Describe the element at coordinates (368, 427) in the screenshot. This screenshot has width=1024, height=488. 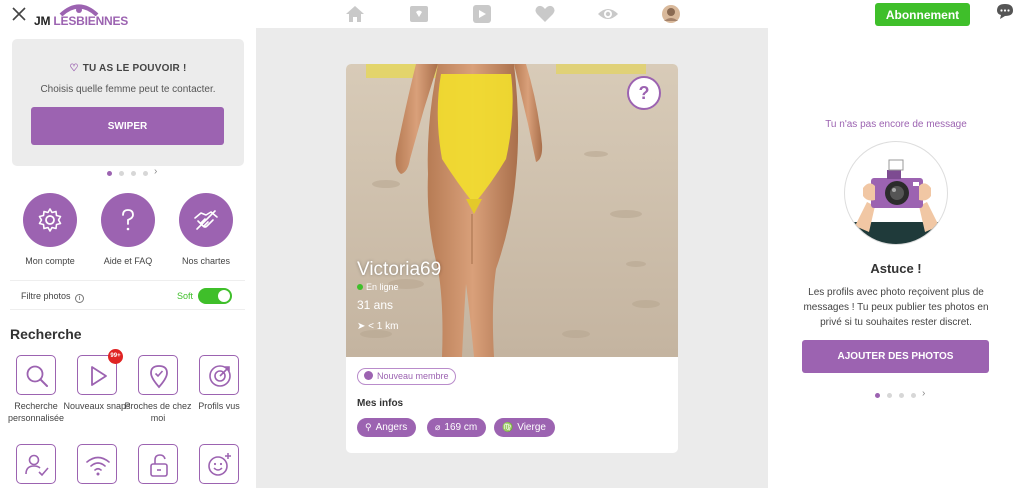
I see `location-icon: ⚲` at that location.